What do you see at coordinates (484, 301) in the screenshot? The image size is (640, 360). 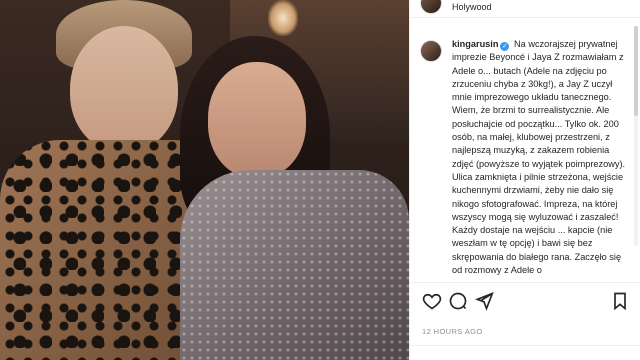 I see `share-icon` at bounding box center [484, 301].